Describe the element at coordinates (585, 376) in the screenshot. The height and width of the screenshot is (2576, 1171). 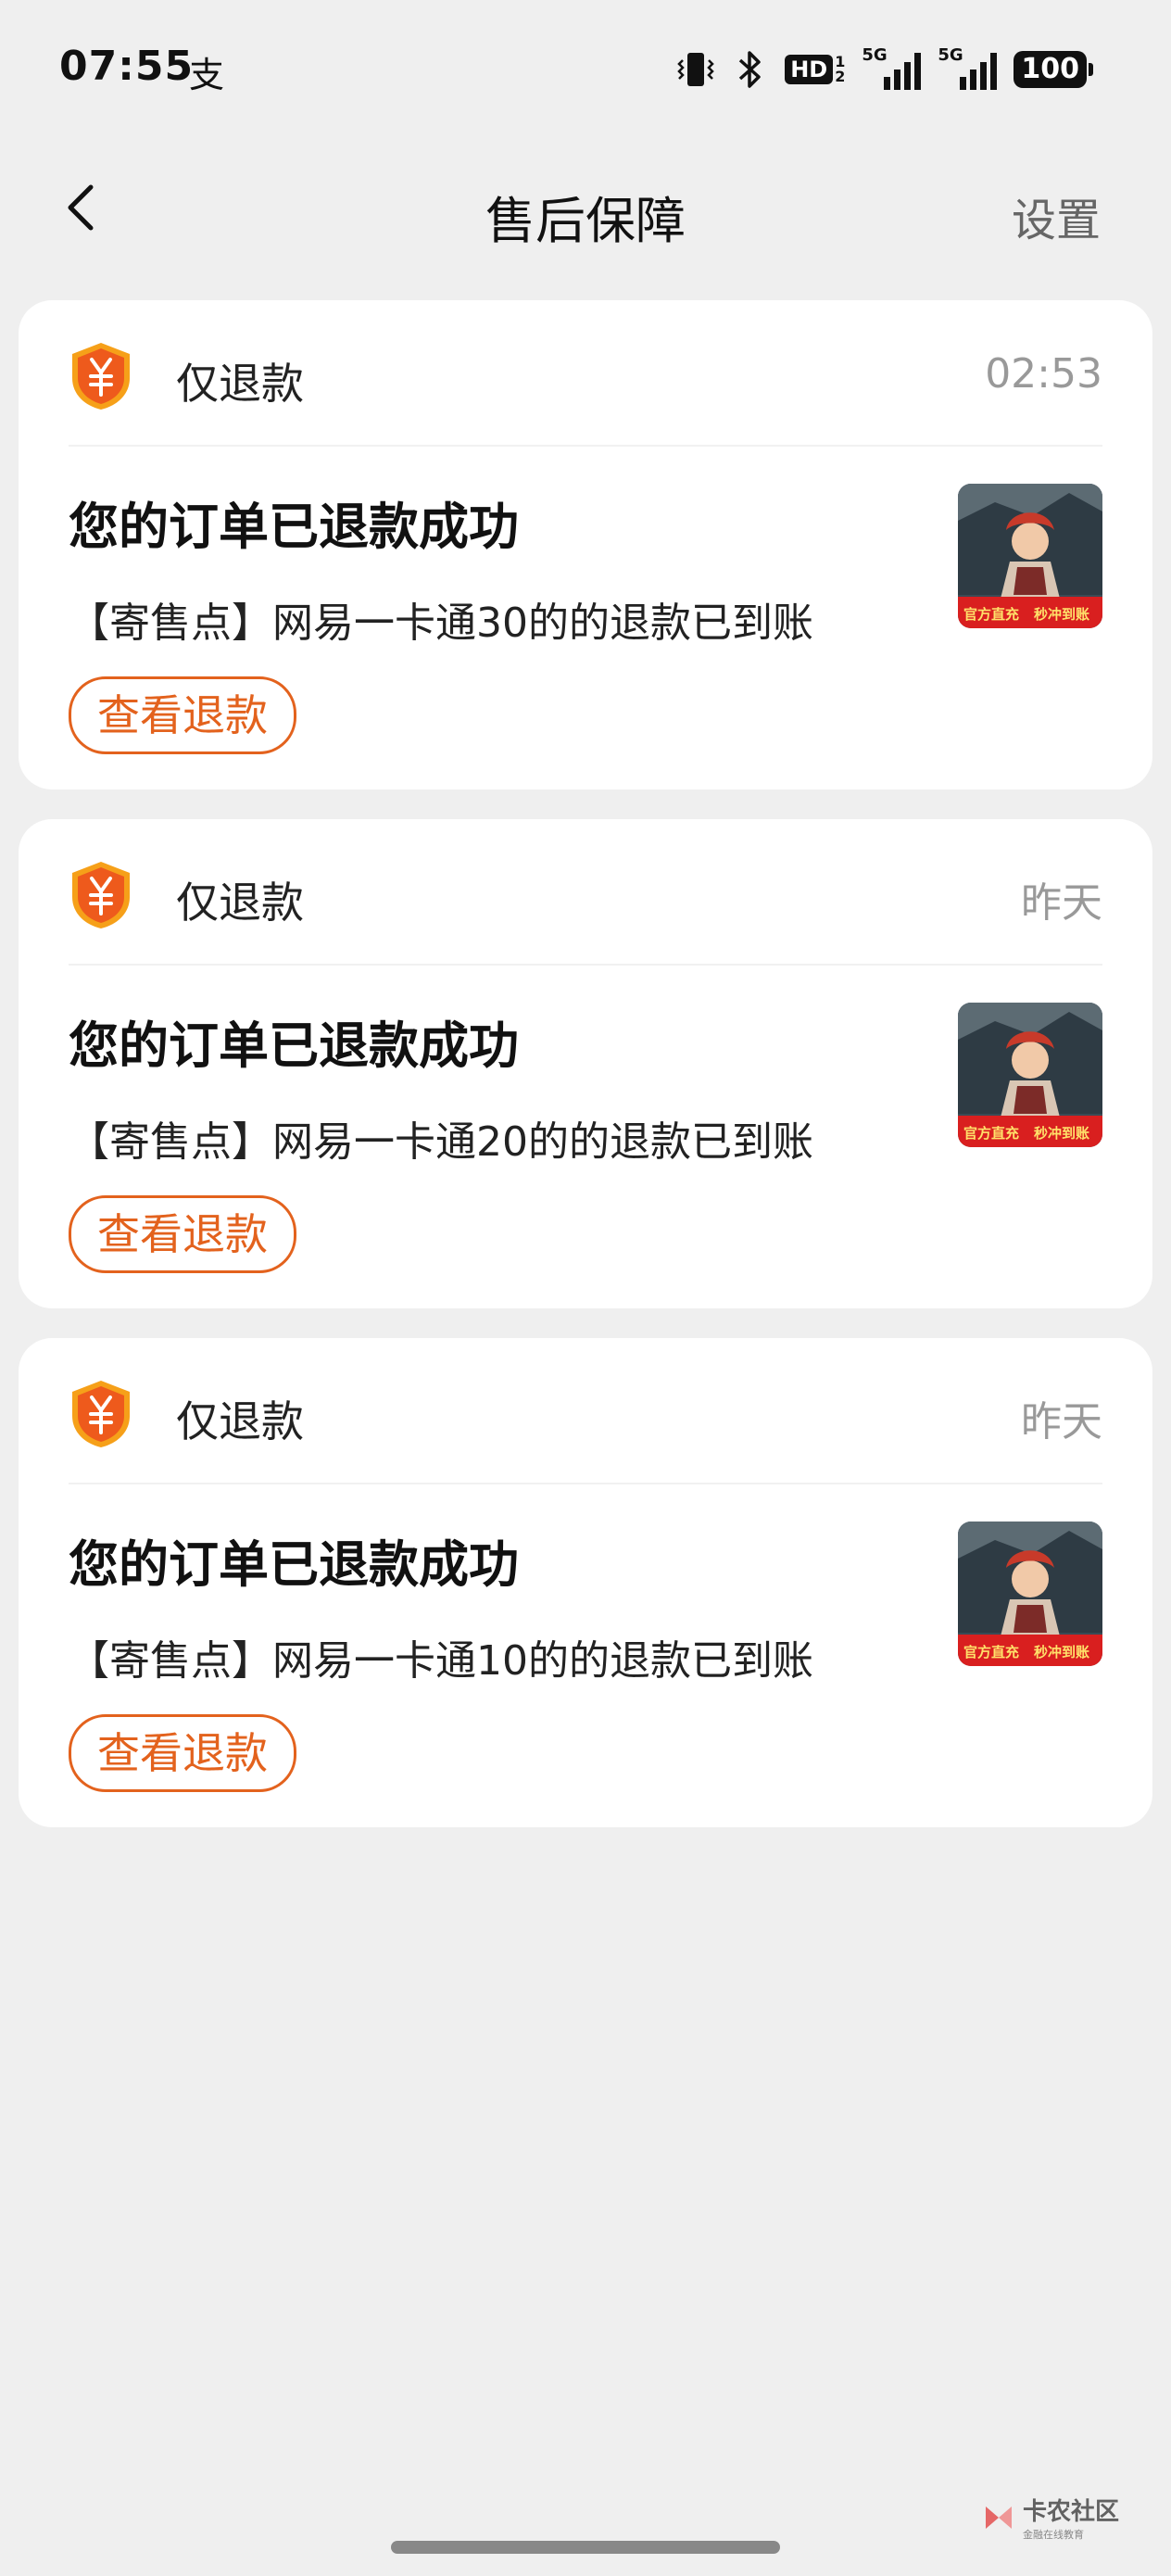
I see `card-header: 仅退款 02:53` at that location.